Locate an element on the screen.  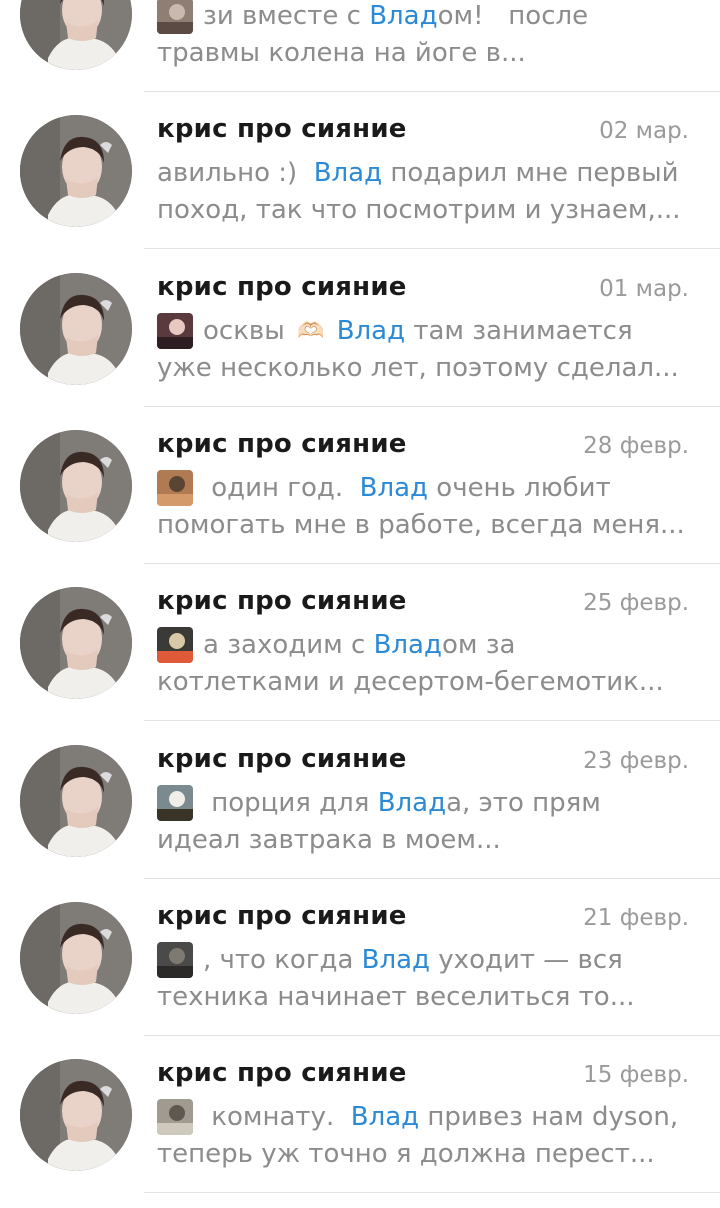
snippet-line-1: осквы 🫶🏻 Влад там занимается is located at coordinates (395, 331).